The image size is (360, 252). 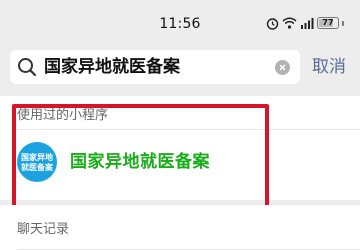 I want to click on clear-search-icon, so click(x=282, y=67).